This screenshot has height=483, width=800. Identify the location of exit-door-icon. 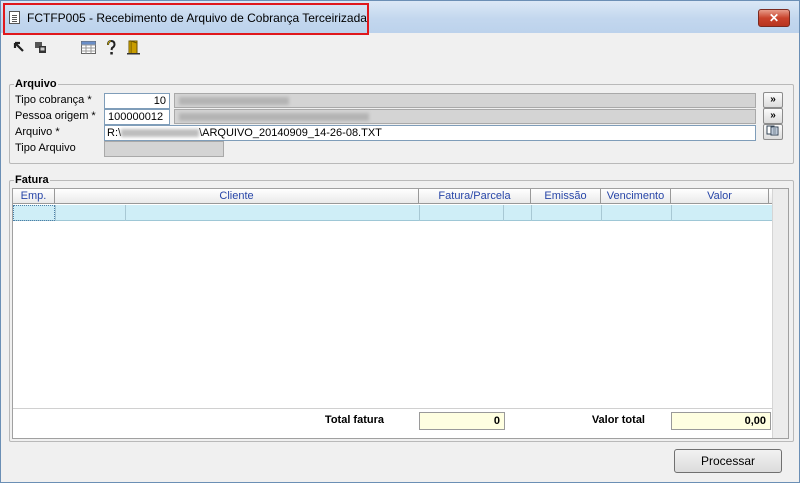
(134, 47).